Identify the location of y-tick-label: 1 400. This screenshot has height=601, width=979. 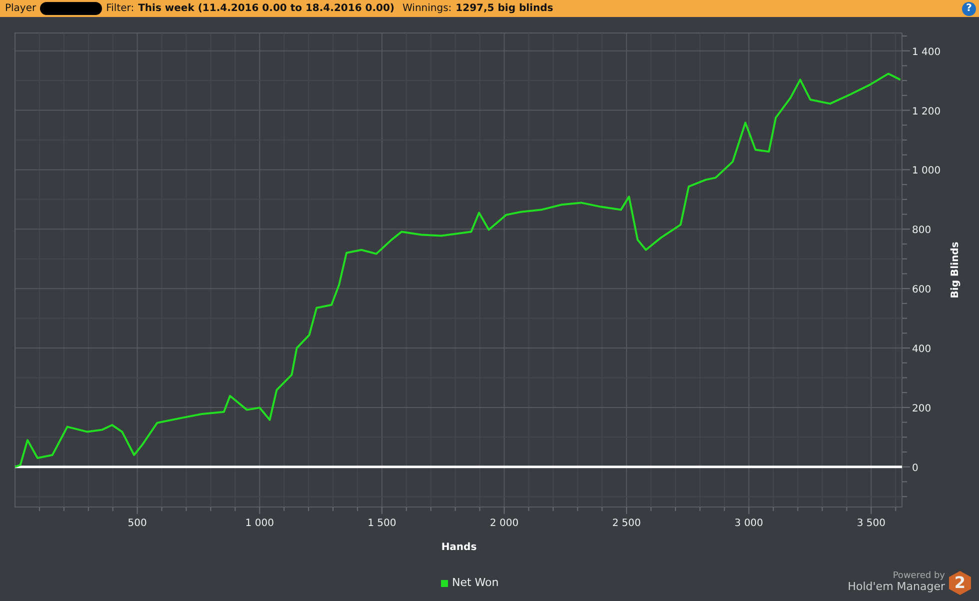
(926, 52).